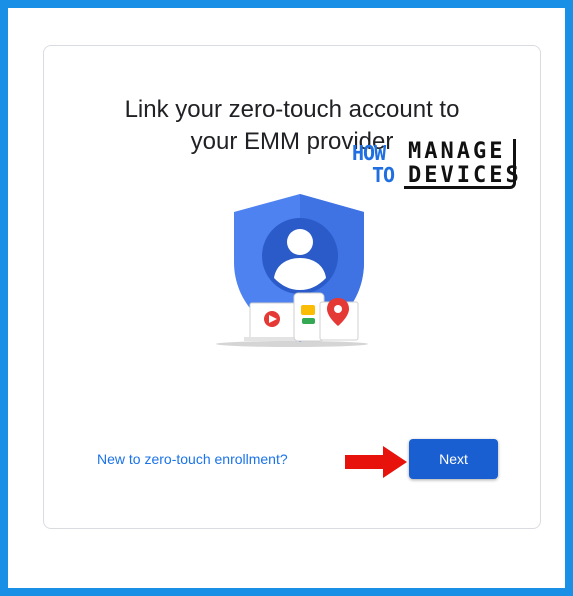  I want to click on logo-devices-text: DEVICES, so click(465, 175).